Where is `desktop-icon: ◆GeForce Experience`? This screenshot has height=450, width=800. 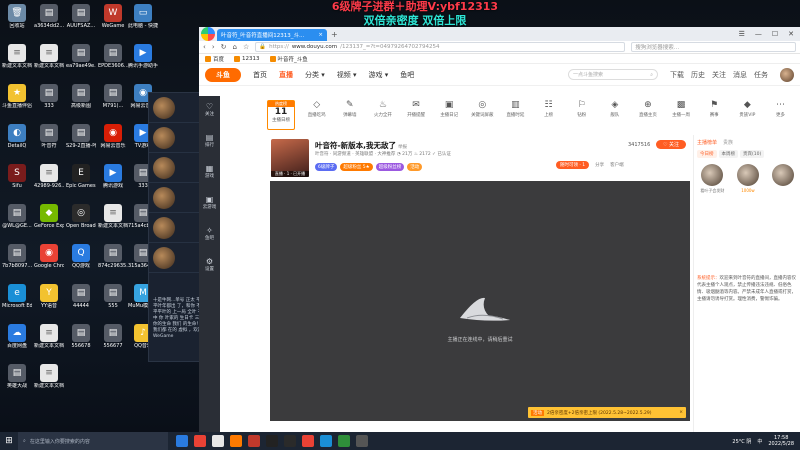
desktop-icon: ◆GeForce Experience is located at coordinates (49, 216).